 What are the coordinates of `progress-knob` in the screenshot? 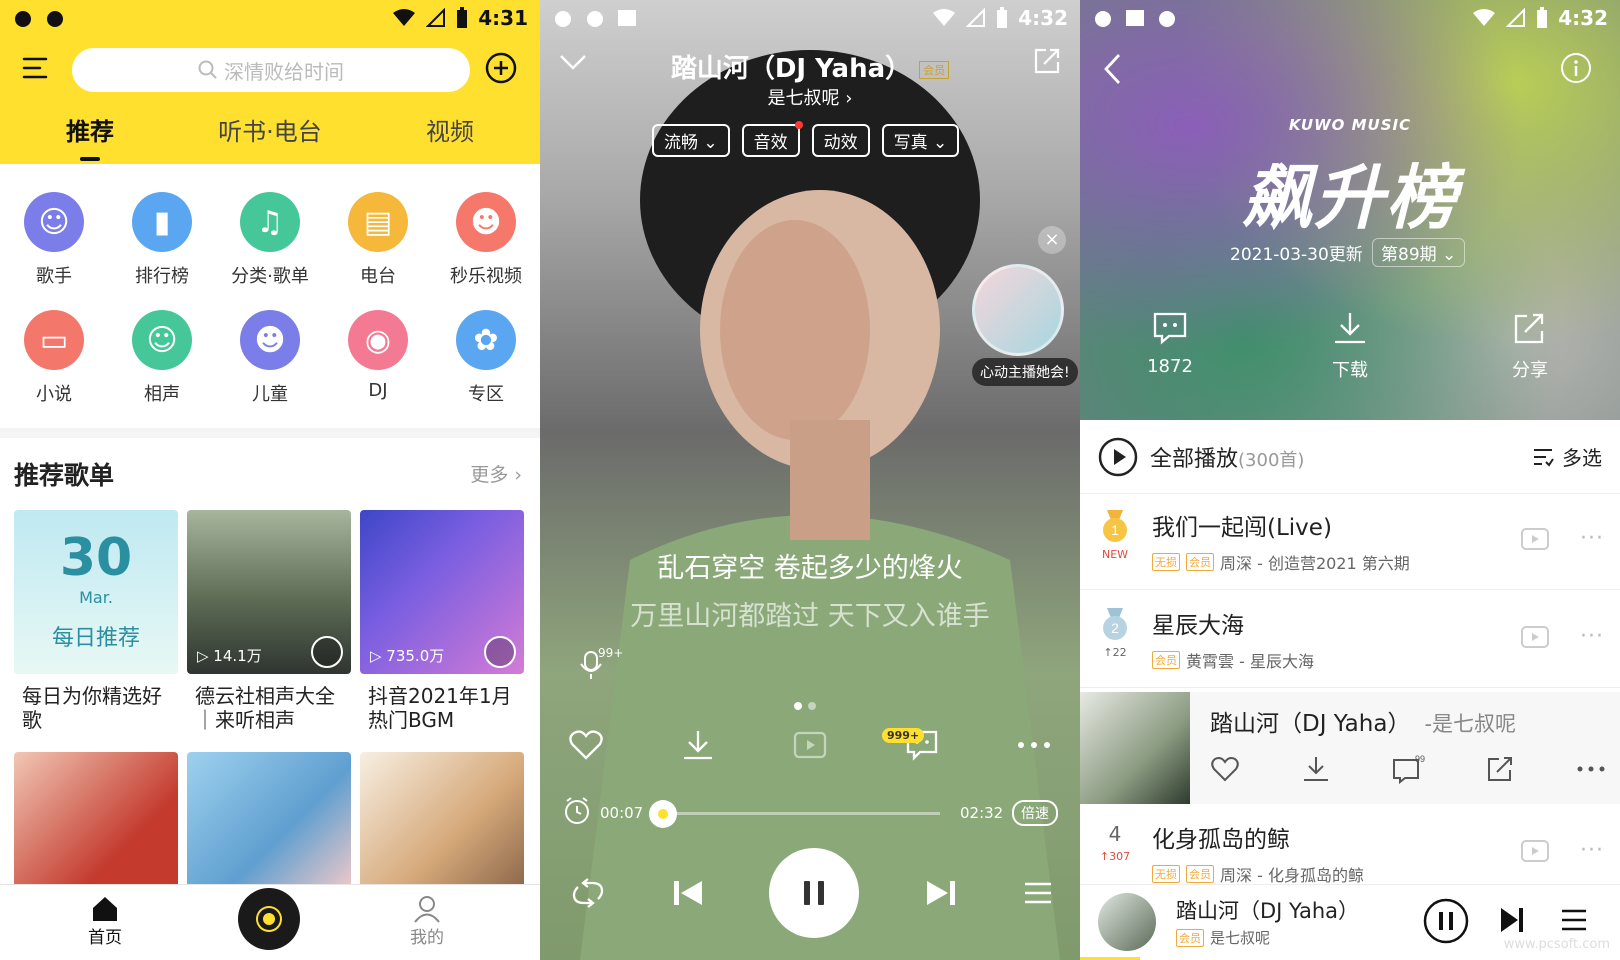 It's located at (663, 814).